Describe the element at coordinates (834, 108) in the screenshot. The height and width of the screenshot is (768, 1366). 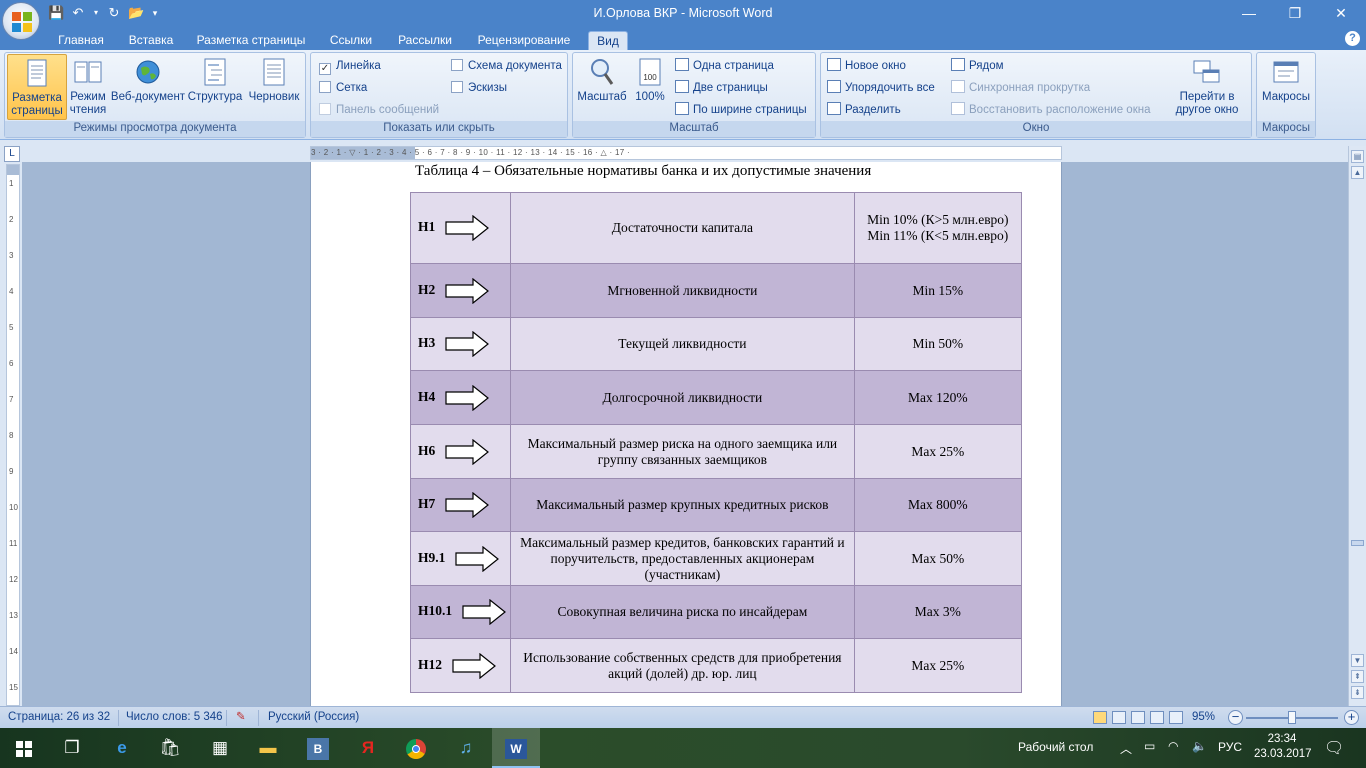
I see `split-icon` at that location.